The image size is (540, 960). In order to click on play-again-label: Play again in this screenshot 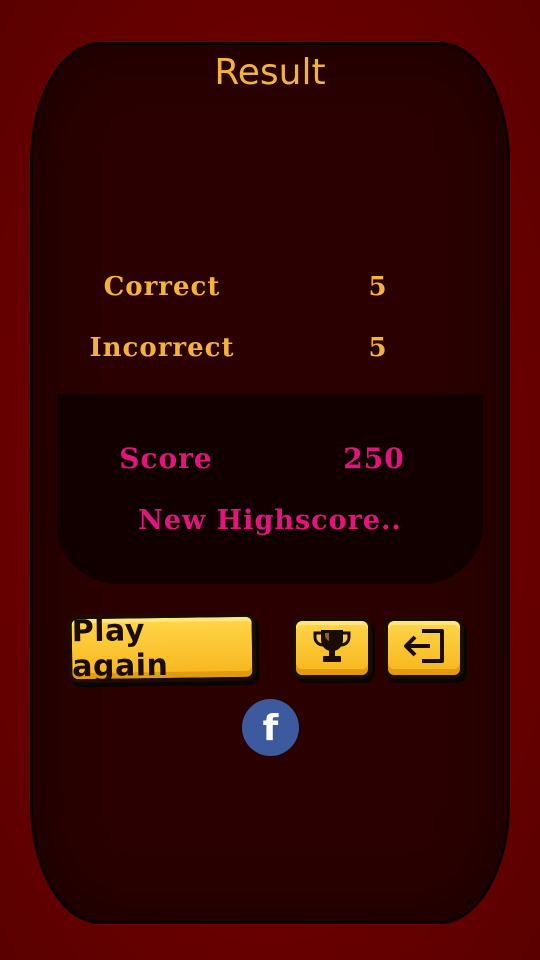, I will do `click(120, 649)`.